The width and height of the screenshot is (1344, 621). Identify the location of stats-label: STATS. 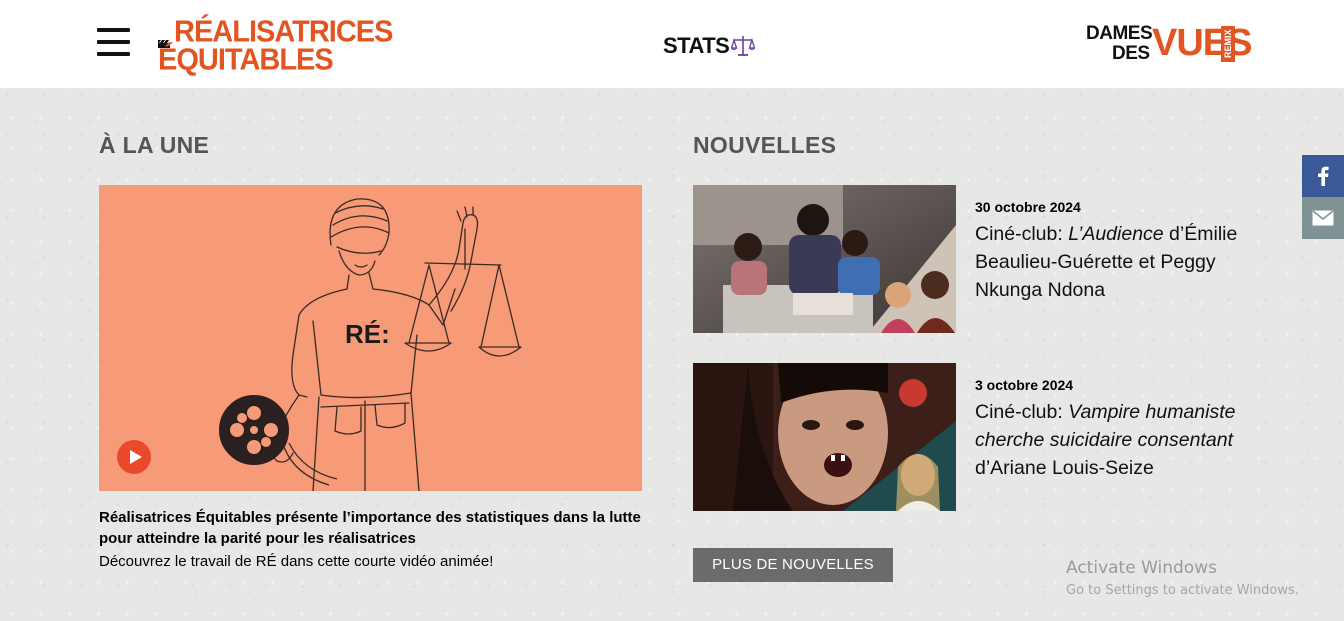
(696, 45).